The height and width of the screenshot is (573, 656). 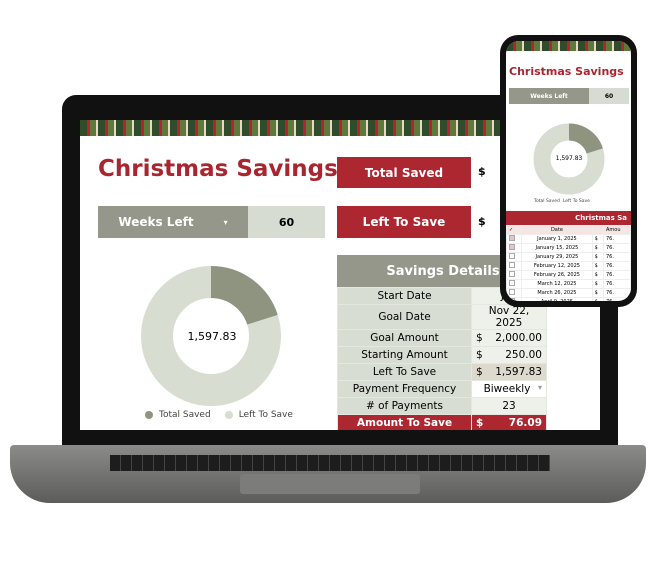 I want to click on page-title: Christmas Savings, so click(x=218, y=169).